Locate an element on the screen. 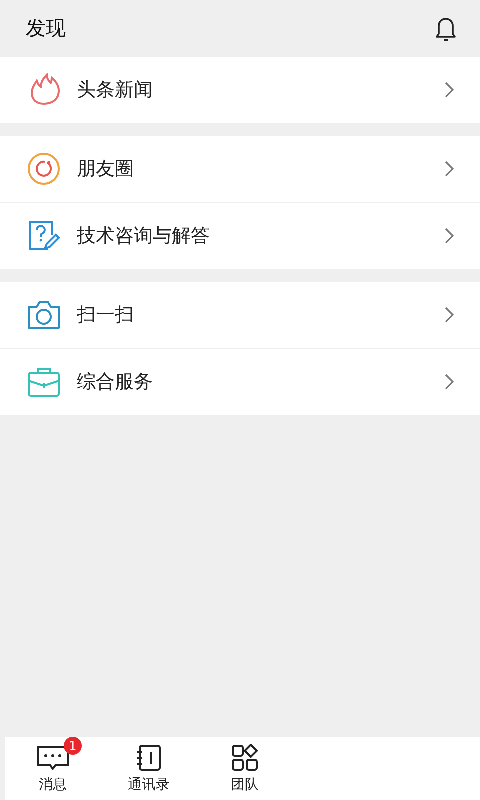 The width and height of the screenshot is (480, 800). ring-icon is located at coordinates (44, 169).